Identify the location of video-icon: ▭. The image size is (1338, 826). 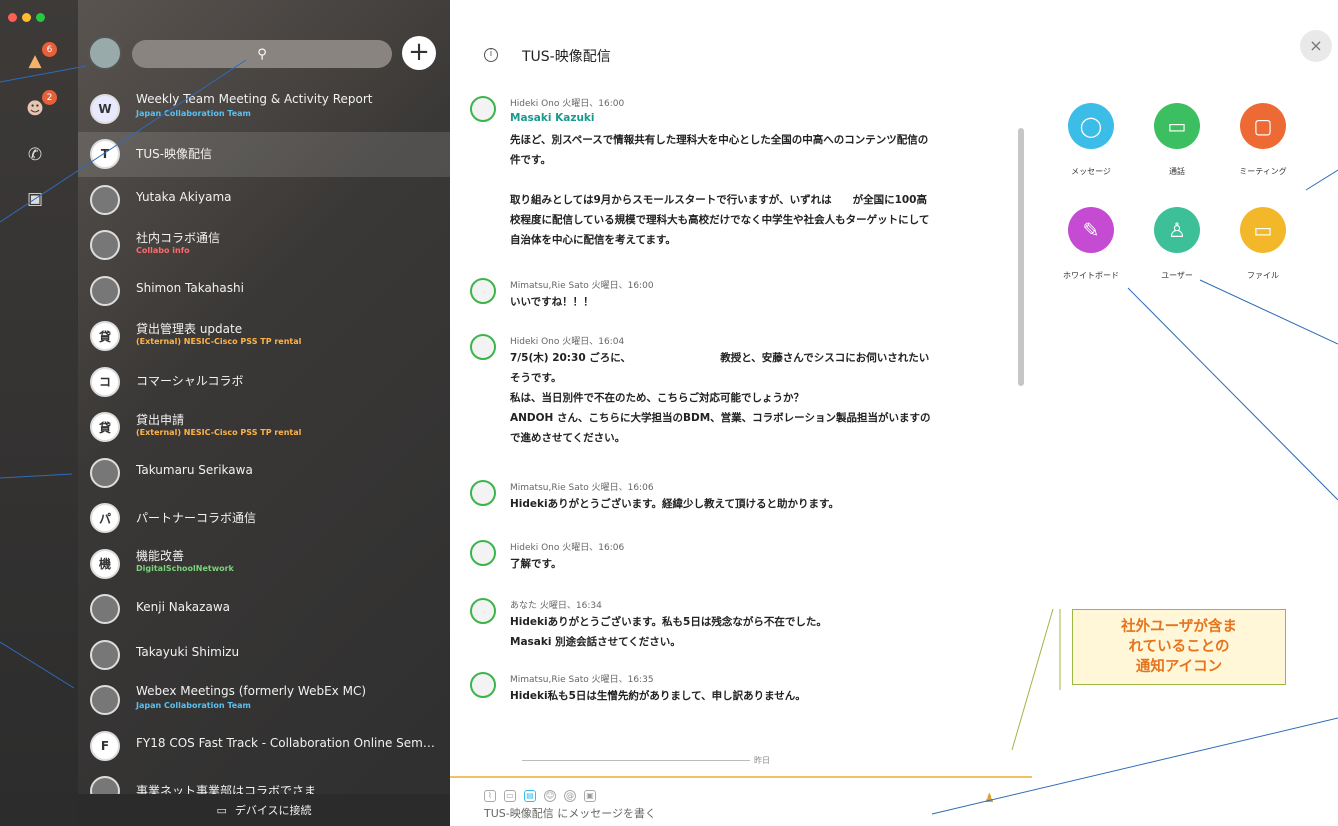
(1177, 126).